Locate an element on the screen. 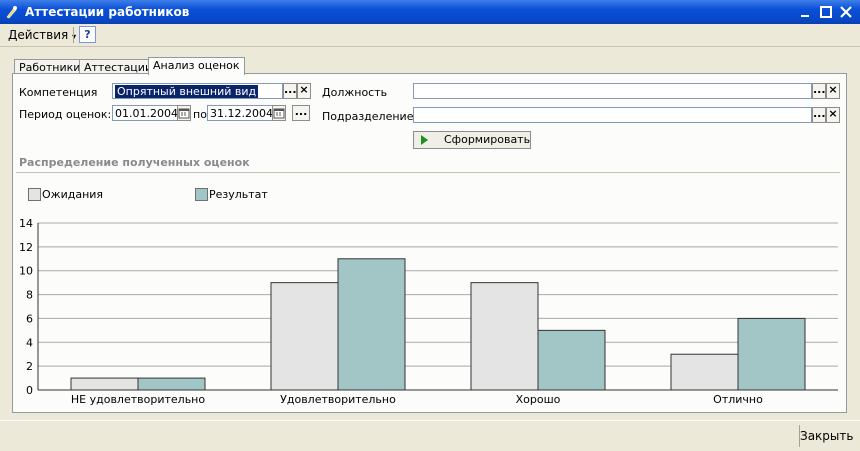 This screenshot has width=860, height=451. legend-swatch-expected is located at coordinates (34, 194).